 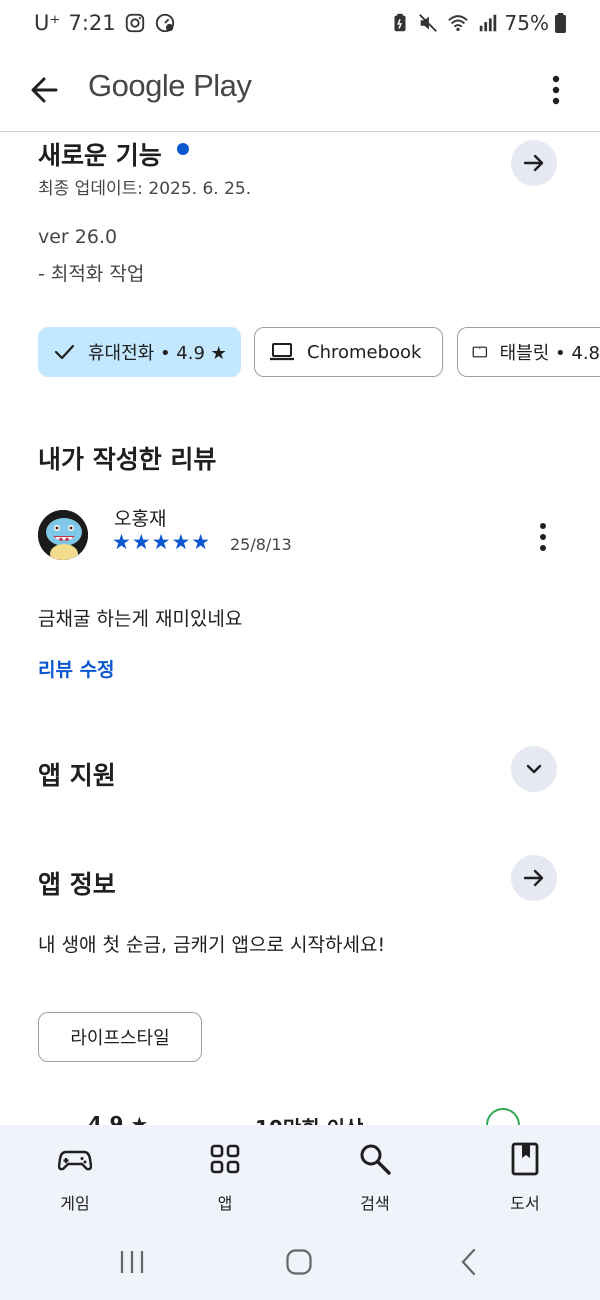 I want to click on gamepad-icon, so click(x=75, y=1160).